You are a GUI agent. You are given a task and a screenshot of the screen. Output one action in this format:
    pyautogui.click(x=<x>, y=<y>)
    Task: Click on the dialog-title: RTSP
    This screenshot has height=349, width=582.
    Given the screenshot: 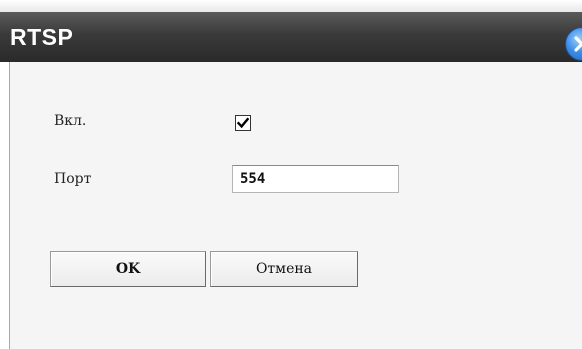 What is the action you would take?
    pyautogui.click(x=42, y=37)
    